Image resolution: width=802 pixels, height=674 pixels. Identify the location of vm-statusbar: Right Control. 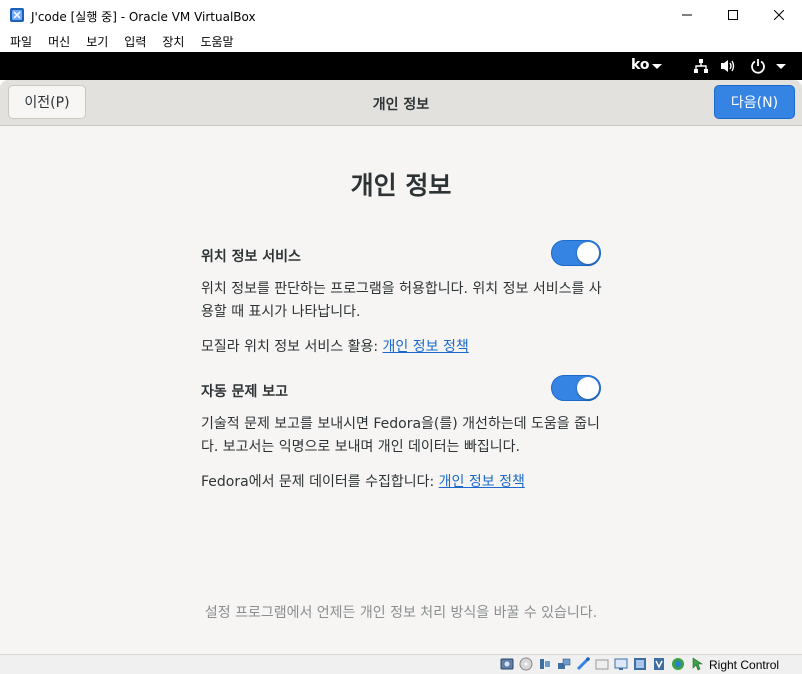
(401, 664).